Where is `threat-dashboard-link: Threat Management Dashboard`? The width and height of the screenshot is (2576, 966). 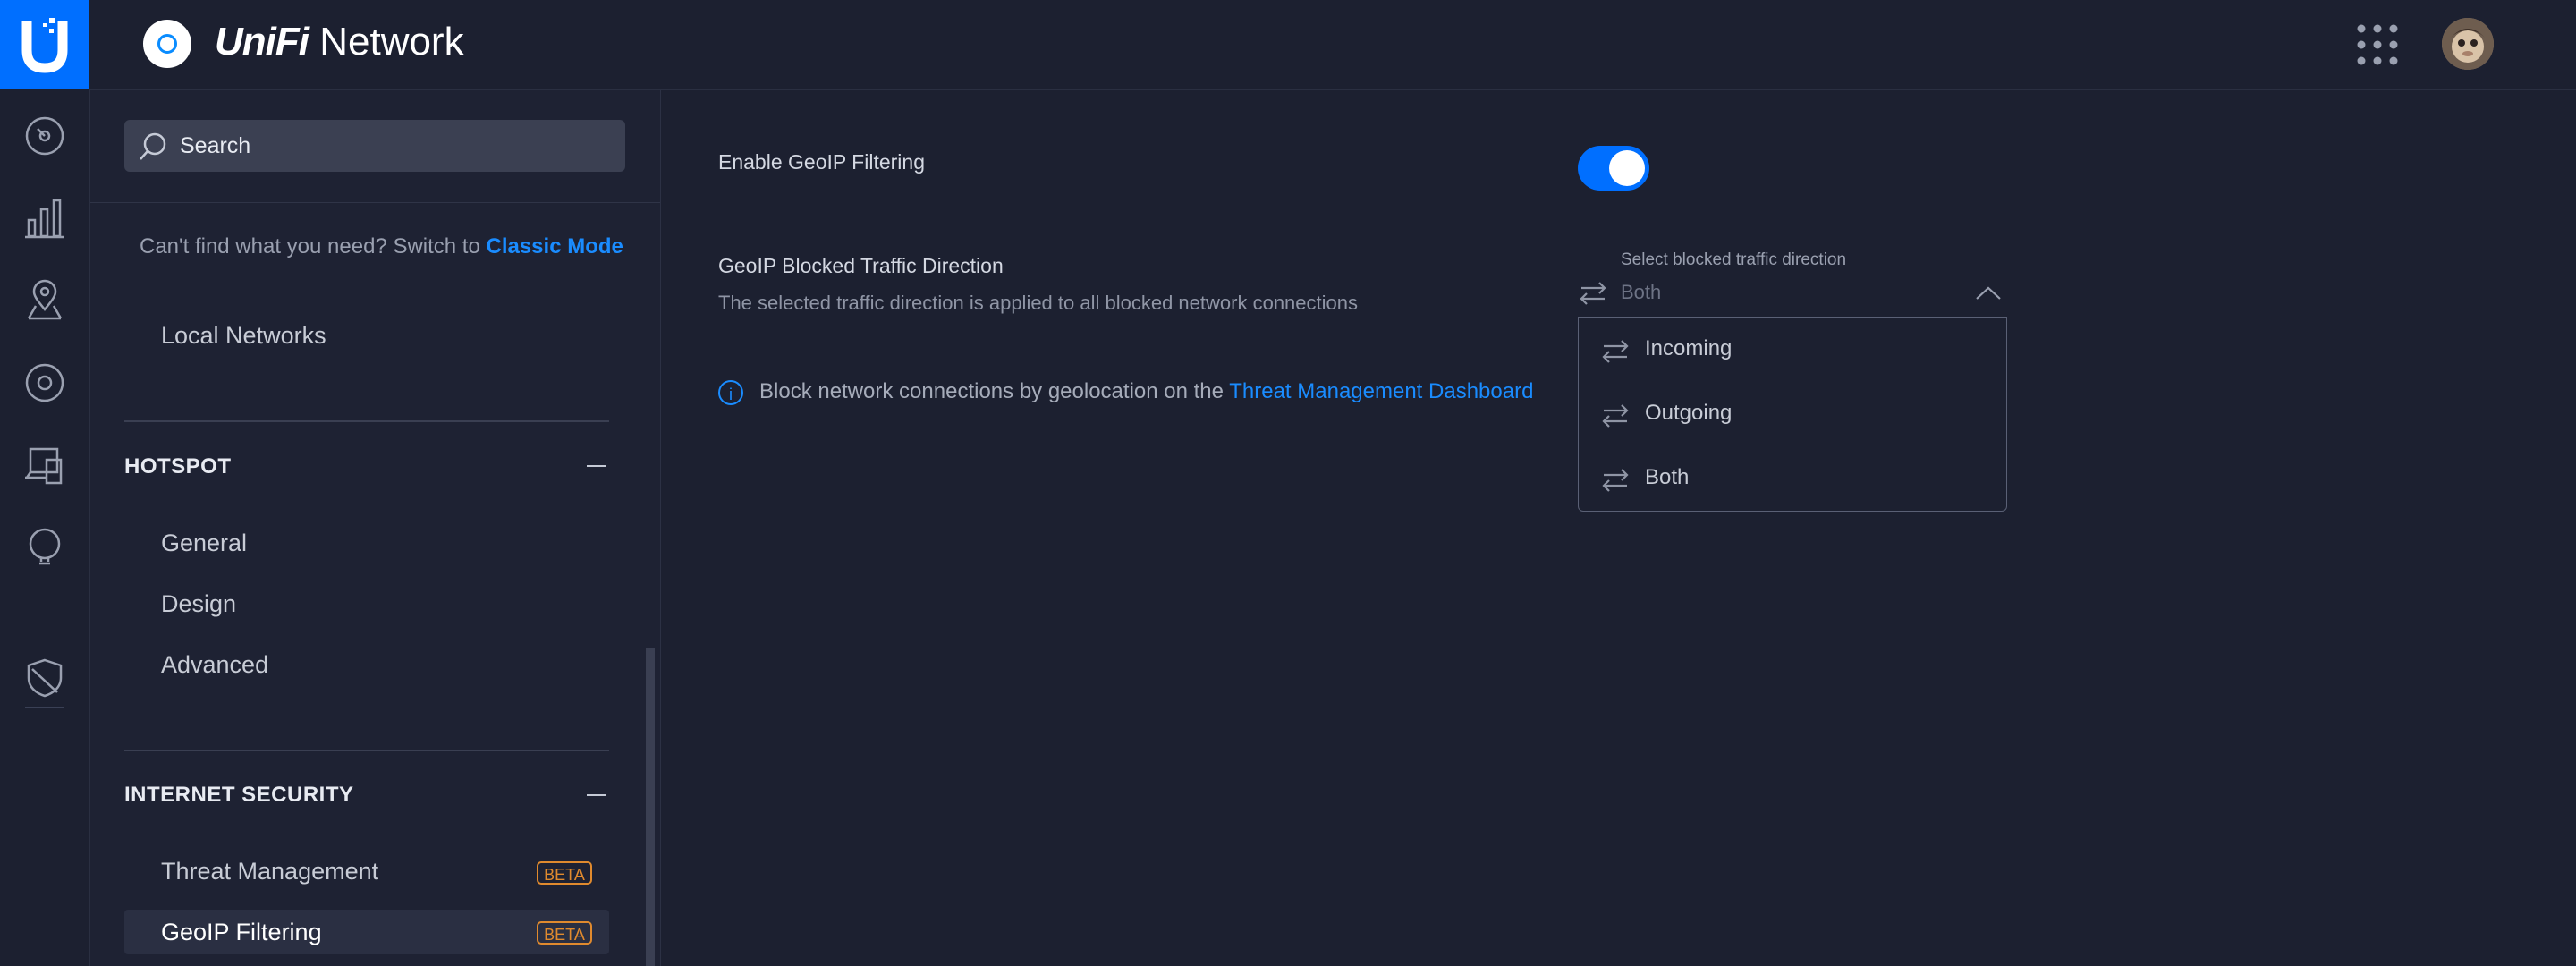
threat-dashboard-link: Threat Management Dashboard is located at coordinates (1381, 391).